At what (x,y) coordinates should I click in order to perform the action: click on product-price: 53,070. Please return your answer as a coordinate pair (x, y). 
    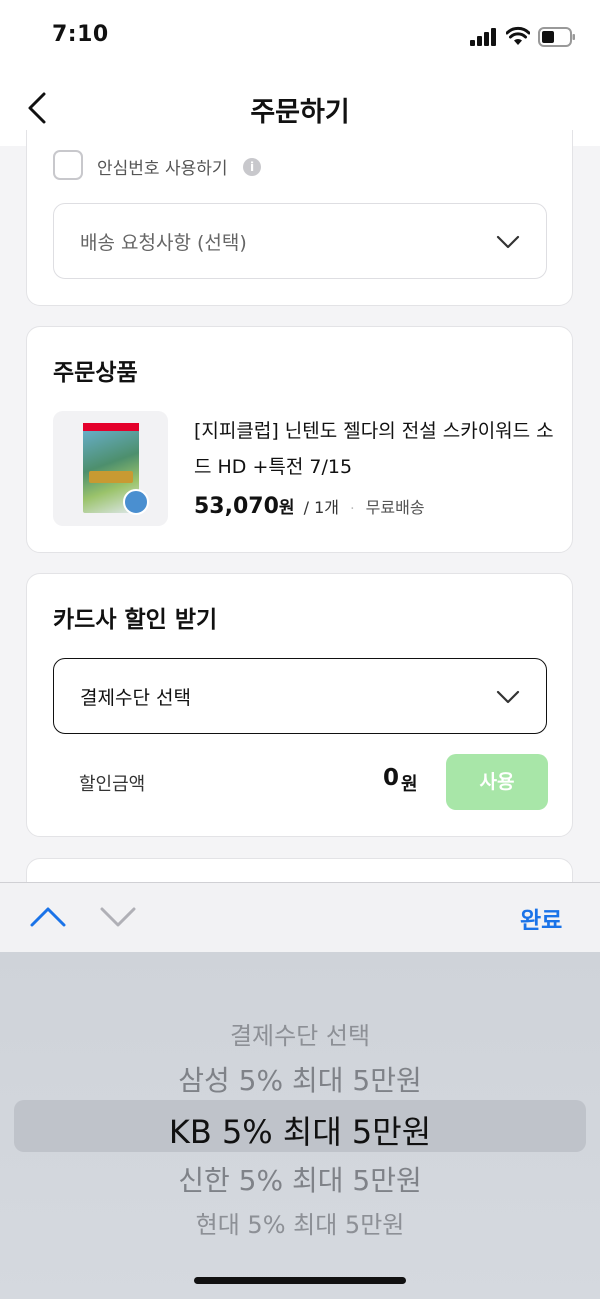
    Looking at the image, I should click on (236, 506).